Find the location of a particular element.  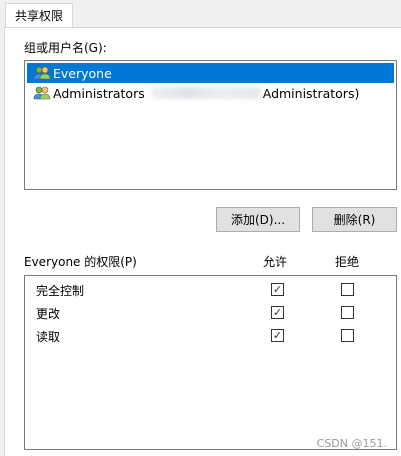

permission-row-full-control: 完全控制 ✓ is located at coordinates (210, 290).